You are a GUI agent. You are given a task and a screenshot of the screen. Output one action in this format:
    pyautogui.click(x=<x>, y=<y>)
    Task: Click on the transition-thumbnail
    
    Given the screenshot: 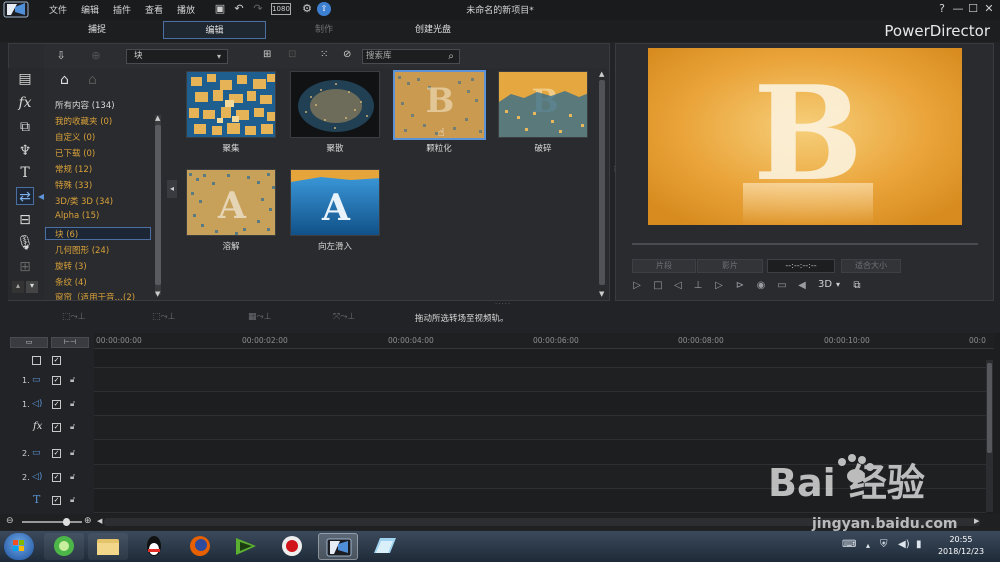 What is the action you would take?
    pyautogui.click(x=231, y=104)
    